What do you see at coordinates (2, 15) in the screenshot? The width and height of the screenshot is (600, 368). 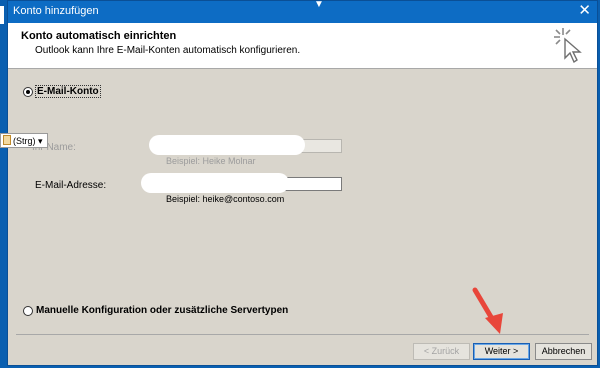 I see `background-window-mark` at bounding box center [2, 15].